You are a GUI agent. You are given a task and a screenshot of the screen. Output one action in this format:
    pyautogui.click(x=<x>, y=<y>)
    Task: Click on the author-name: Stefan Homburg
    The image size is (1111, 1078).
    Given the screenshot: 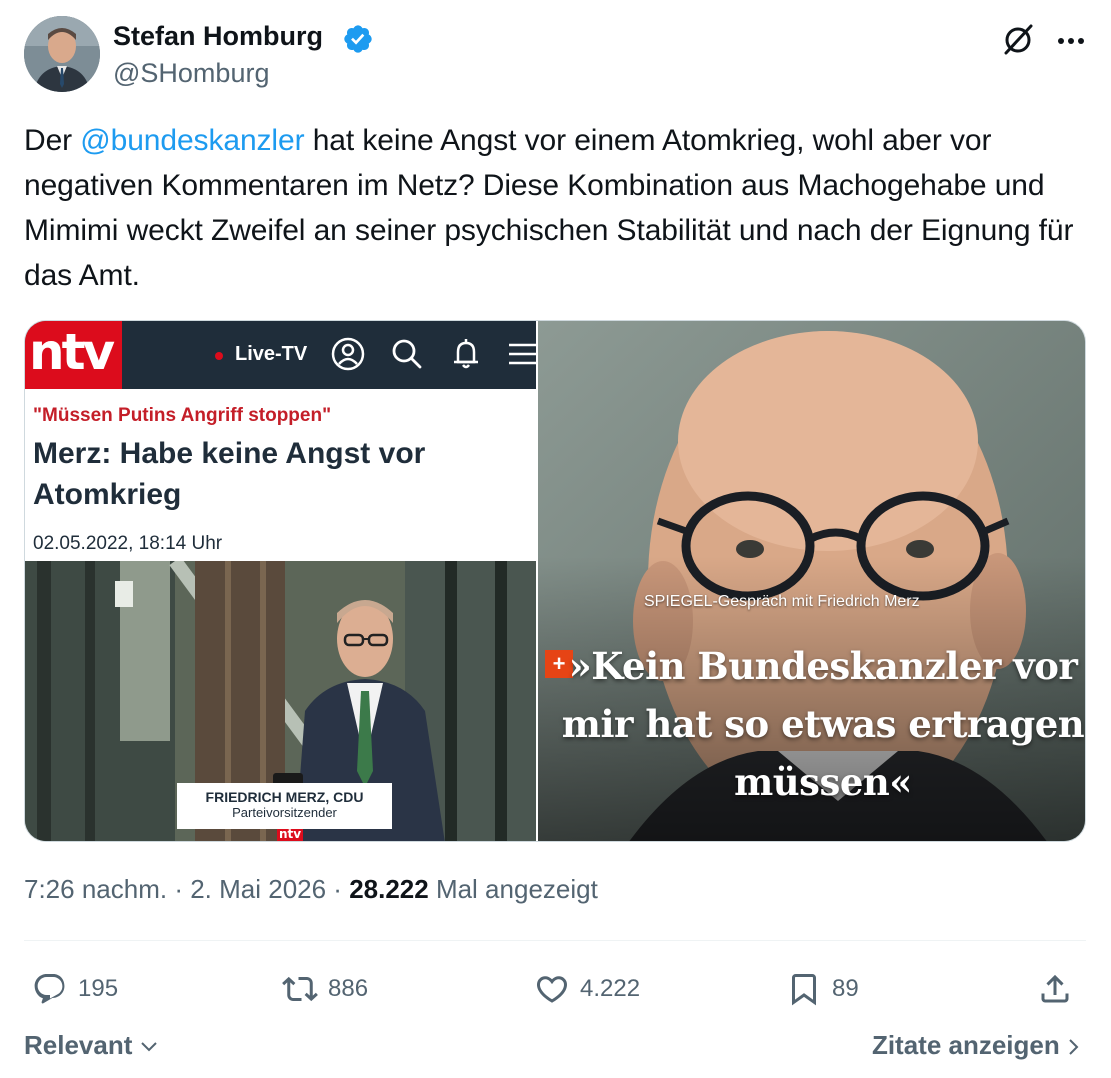 What is the action you would take?
    pyautogui.click(x=218, y=36)
    